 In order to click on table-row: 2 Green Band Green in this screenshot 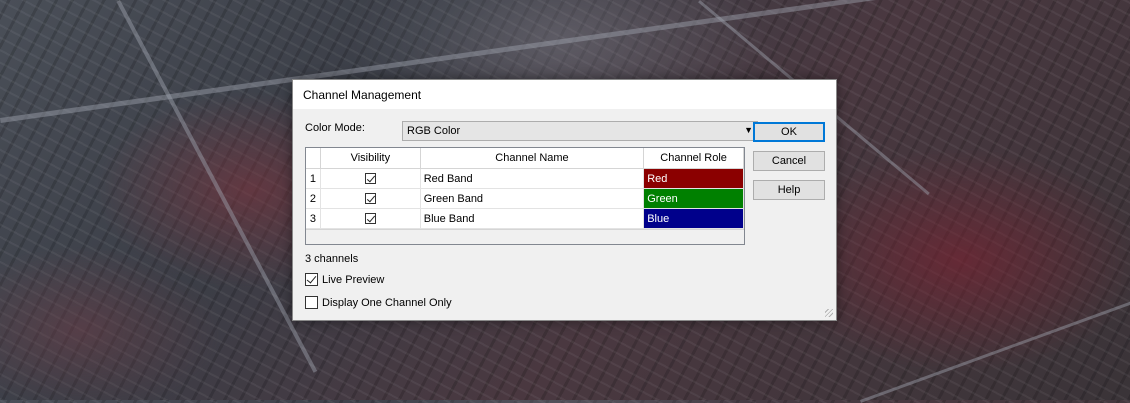, I will do `click(525, 199)`.